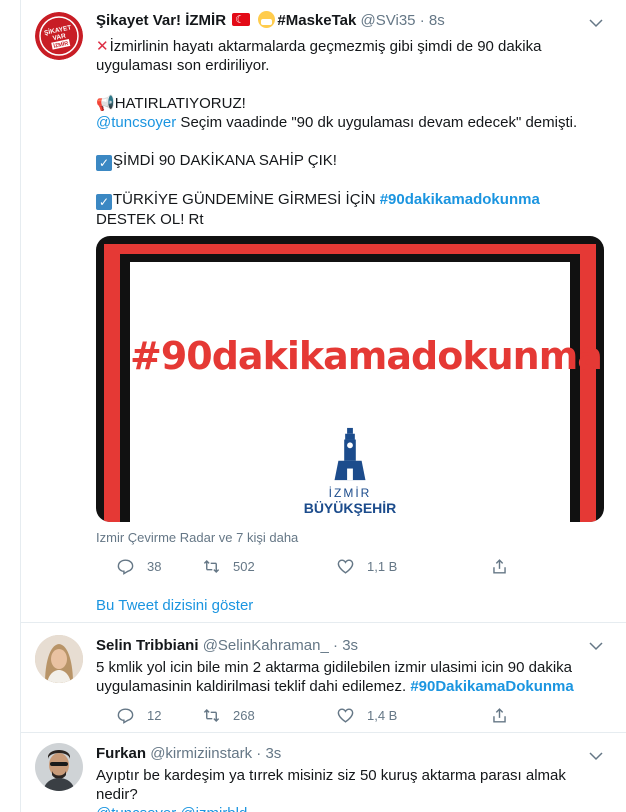  I want to click on turkey-flag-icon, so click(241, 20).